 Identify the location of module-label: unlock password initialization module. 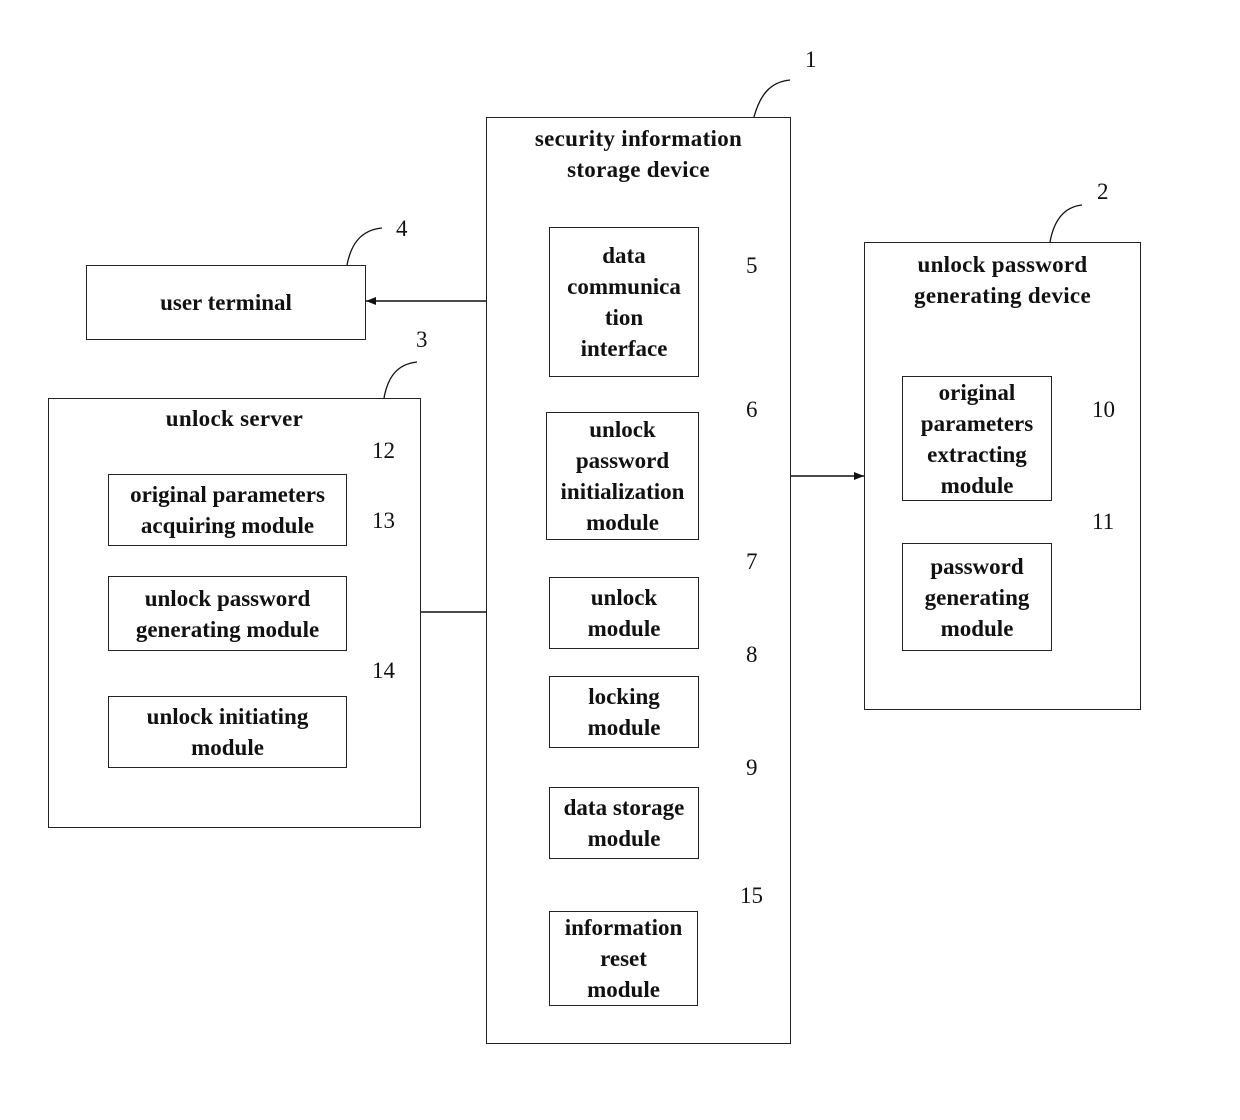
(622, 476).